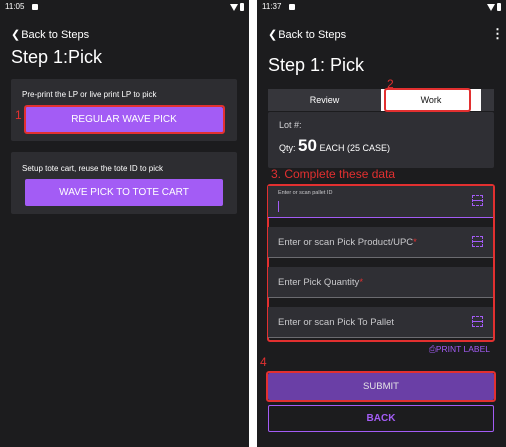  Describe the element at coordinates (316, 65) in the screenshot. I see `page-title: Step 1: Pick` at that location.